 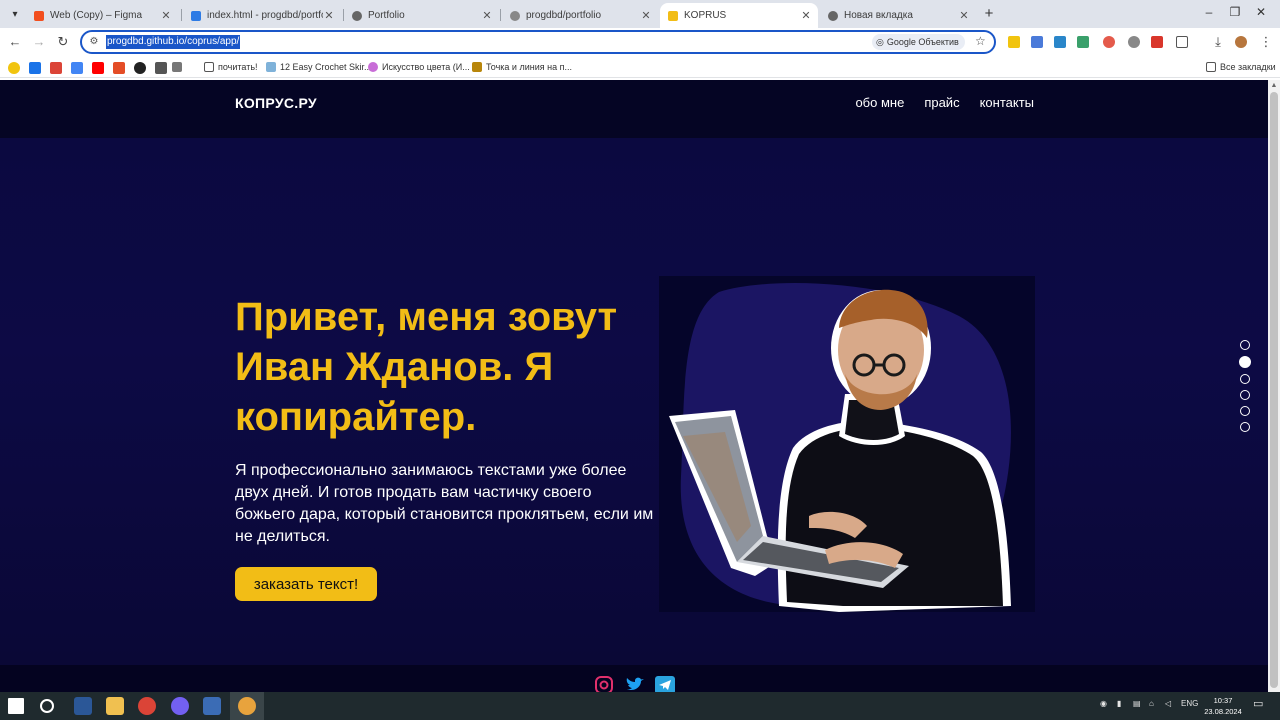 I want to click on clock: 10:37 23.08.2024, so click(x=1223, y=706).